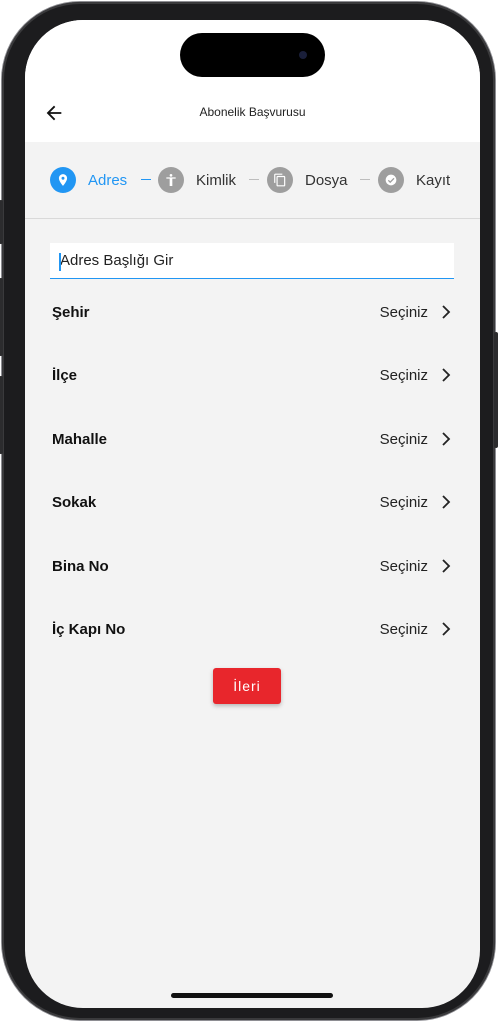  What do you see at coordinates (71, 312) in the screenshot?
I see `row-label: Şehir` at bounding box center [71, 312].